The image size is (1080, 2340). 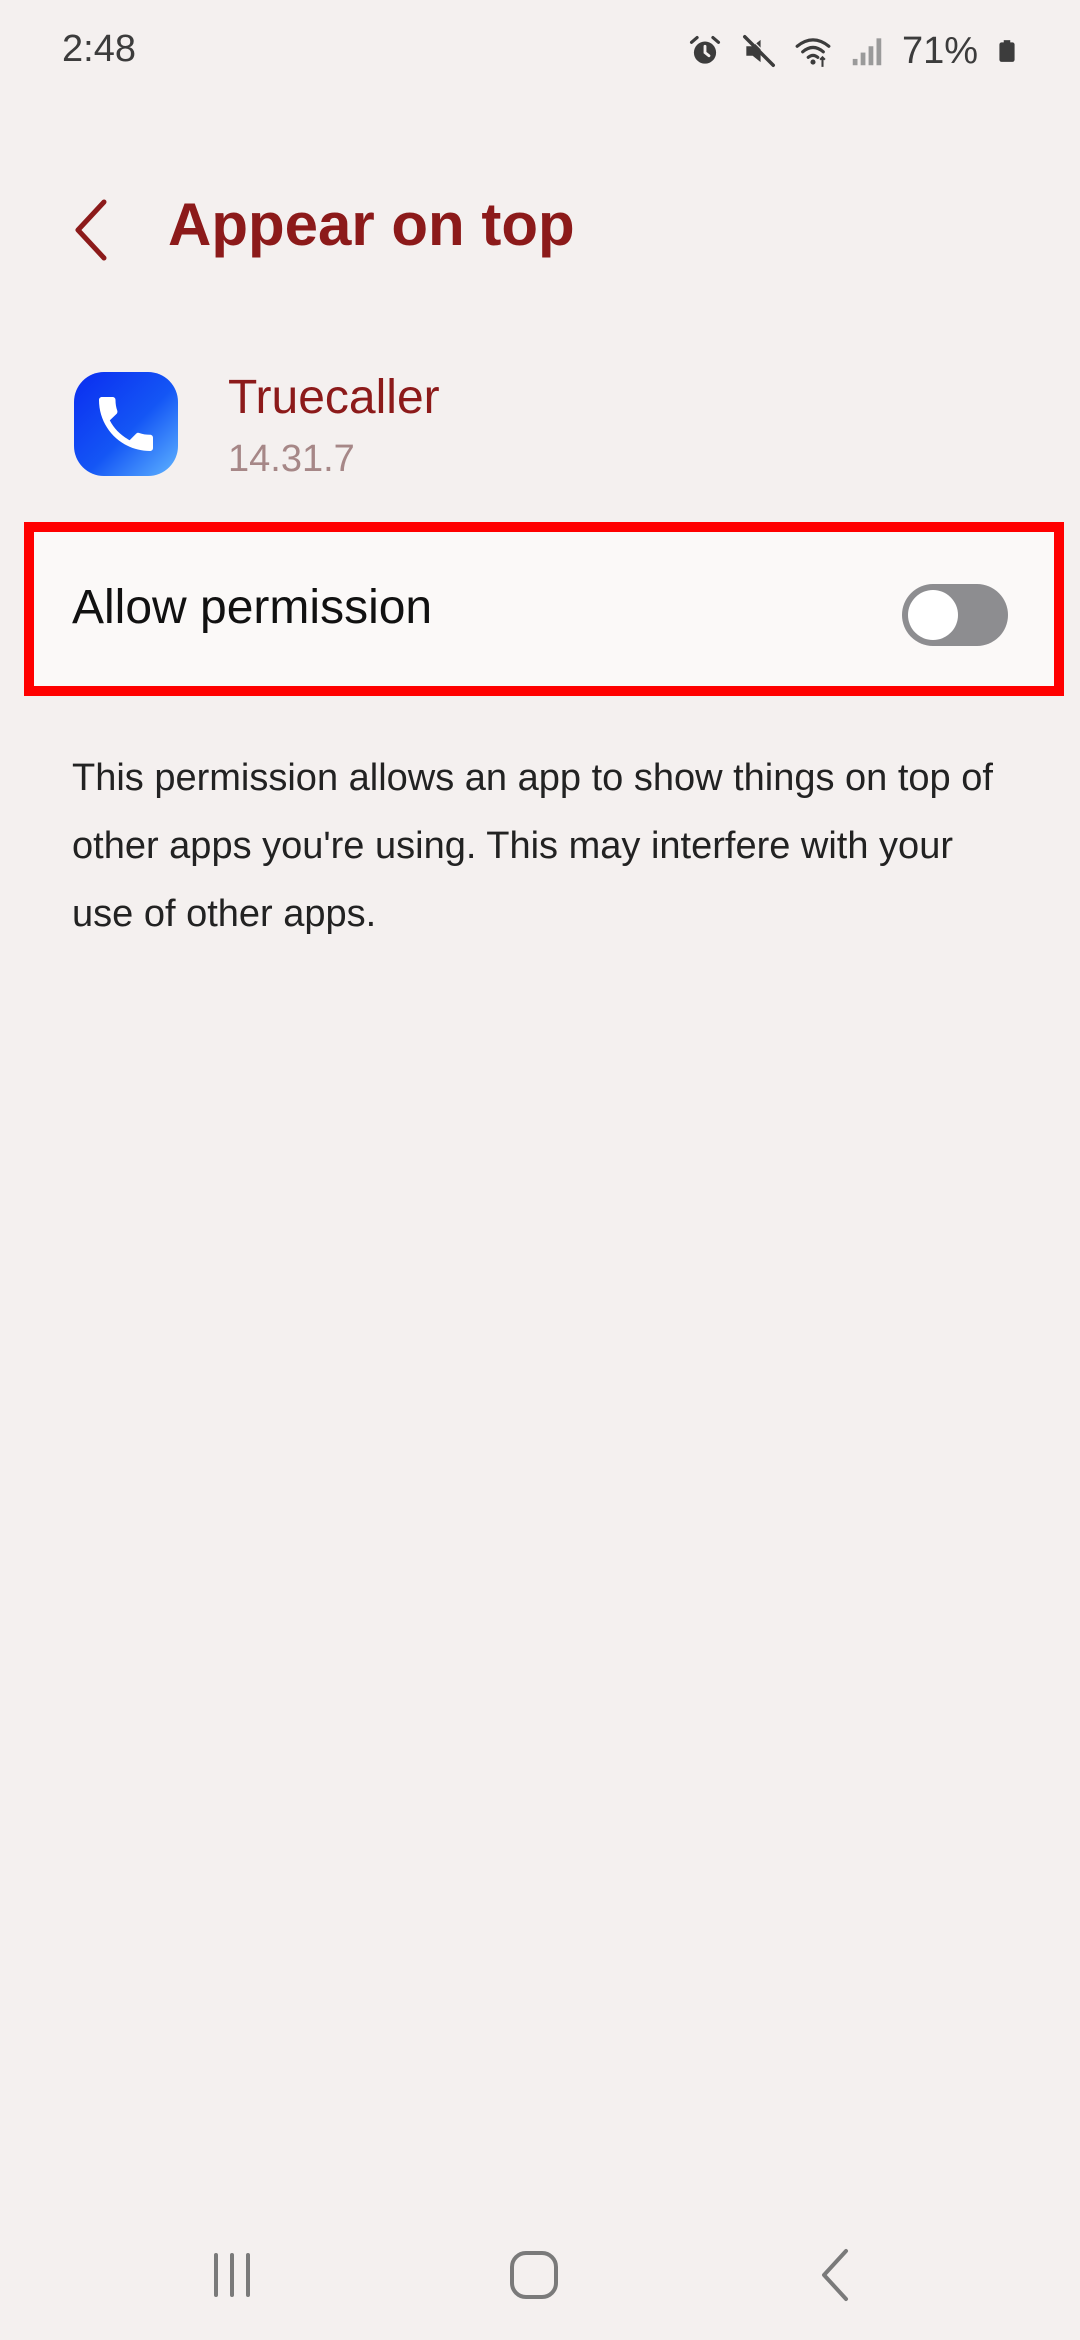 What do you see at coordinates (867, 52) in the screenshot?
I see `signal-icon` at bounding box center [867, 52].